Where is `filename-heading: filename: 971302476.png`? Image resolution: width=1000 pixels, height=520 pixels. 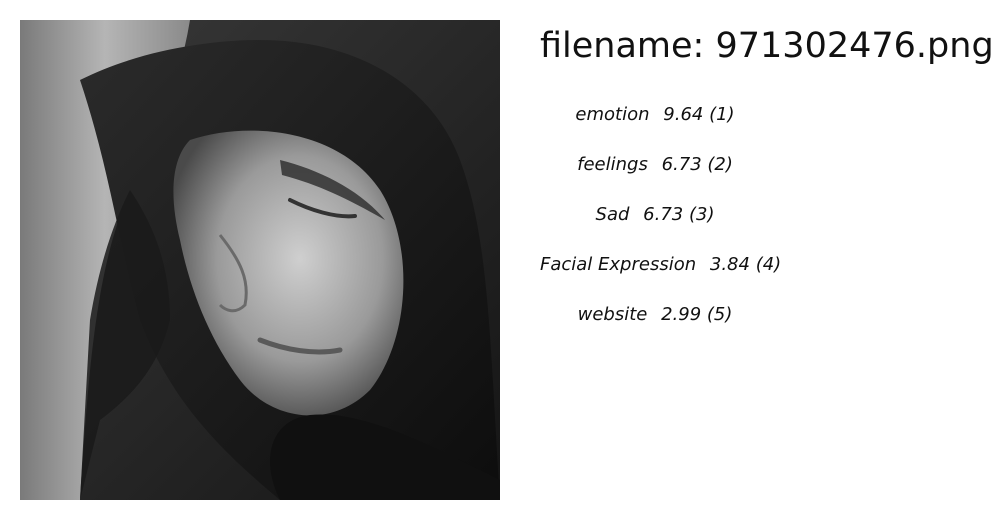 filename-heading: filename: 971302476.png is located at coordinates (767, 46).